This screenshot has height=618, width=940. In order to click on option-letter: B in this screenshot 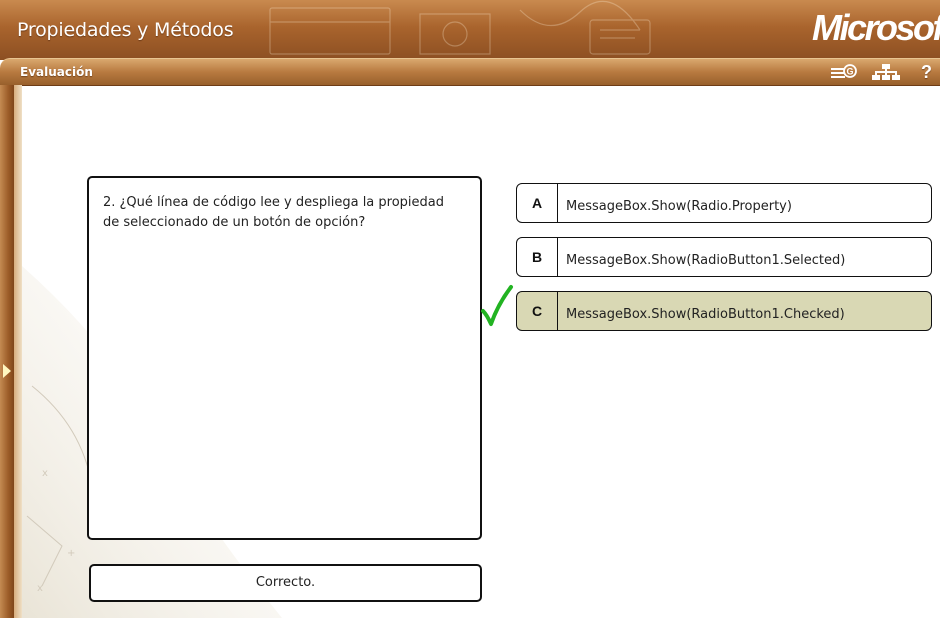, I will do `click(537, 257)`.